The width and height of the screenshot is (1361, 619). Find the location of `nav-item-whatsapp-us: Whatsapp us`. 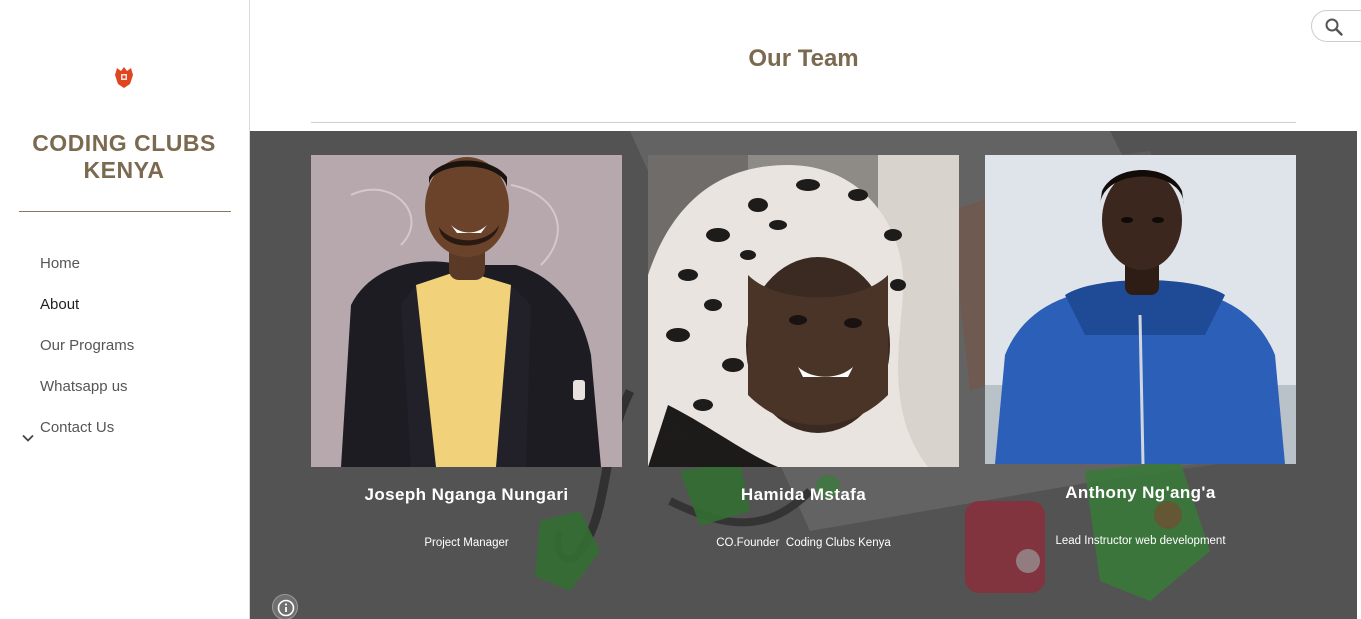

nav-item-whatsapp-us: Whatsapp us is located at coordinates (124, 386).